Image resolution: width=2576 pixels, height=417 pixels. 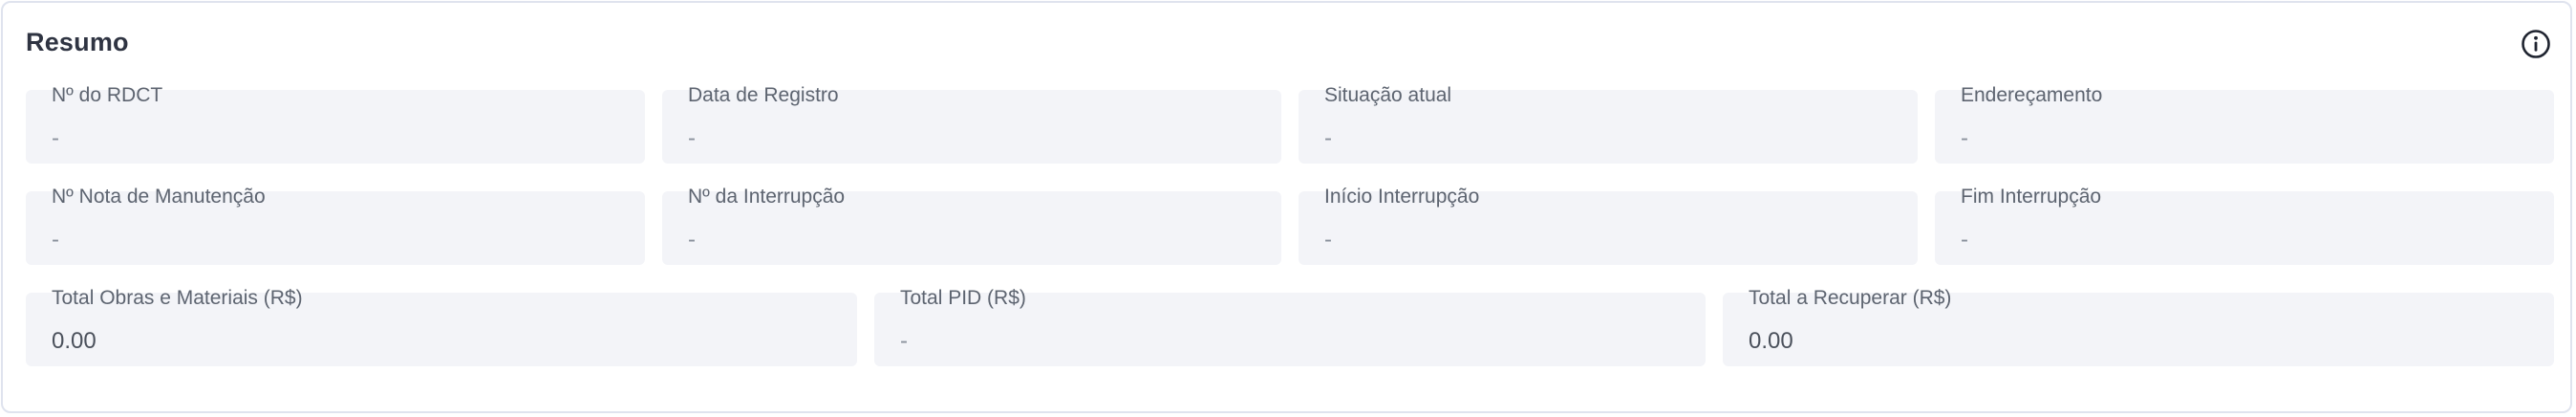 I want to click on field-registration-date: Data de Registro -, so click(x=971, y=124).